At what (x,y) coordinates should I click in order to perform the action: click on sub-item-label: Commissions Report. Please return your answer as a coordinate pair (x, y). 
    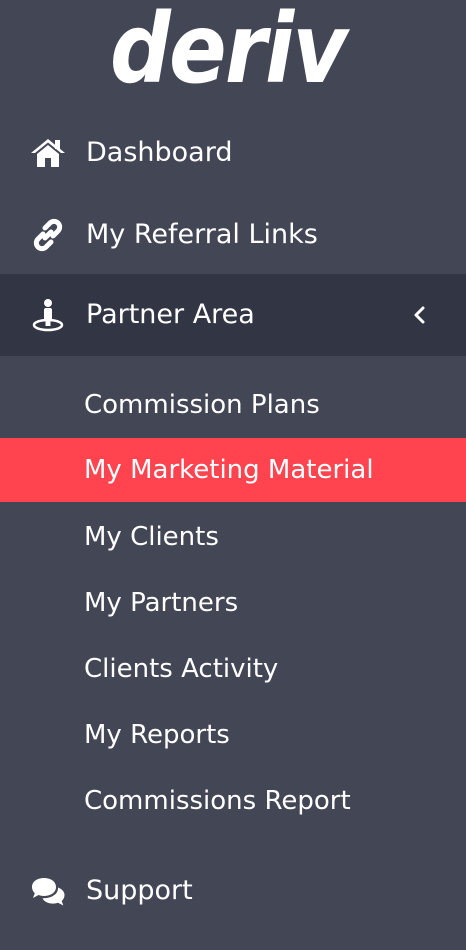
    Looking at the image, I should click on (217, 801).